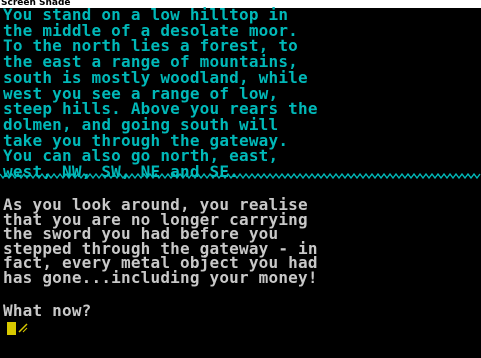 This screenshot has width=481, height=358. Describe the element at coordinates (240, 176) in the screenshot. I see `section-divider` at that location.